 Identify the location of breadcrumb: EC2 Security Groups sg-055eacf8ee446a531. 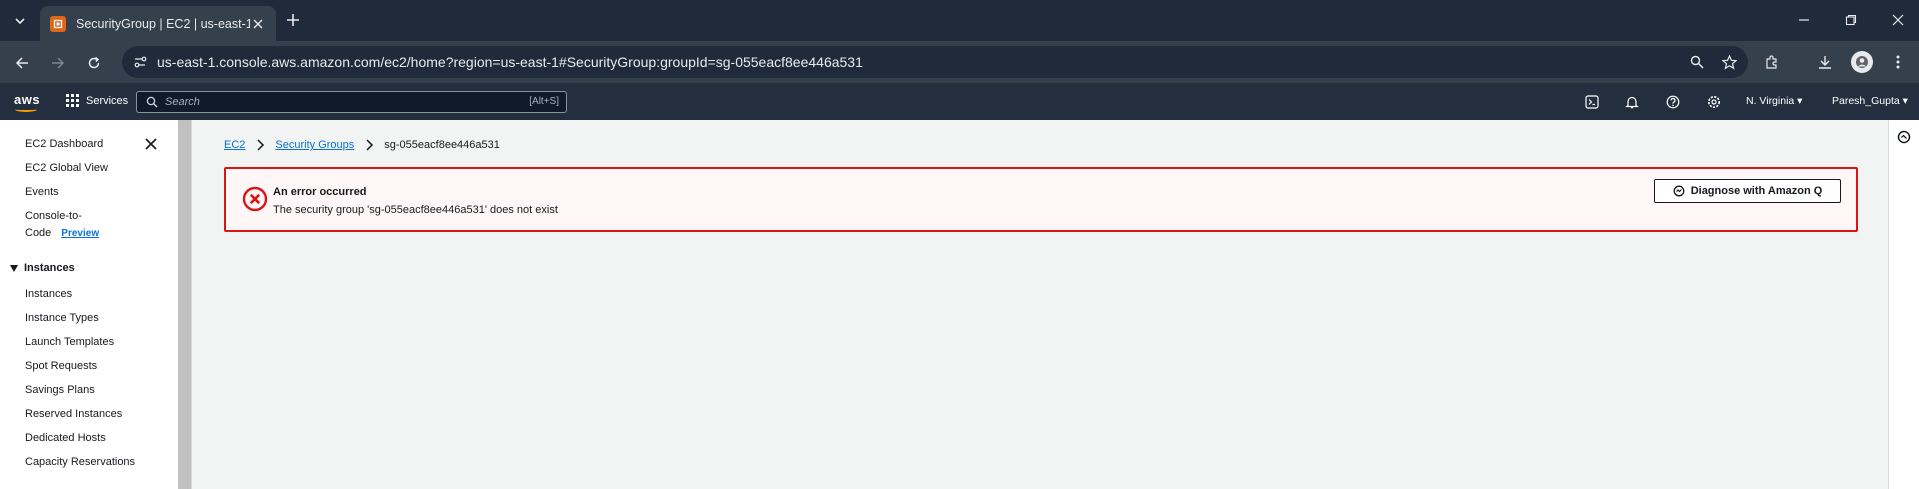
(362, 145).